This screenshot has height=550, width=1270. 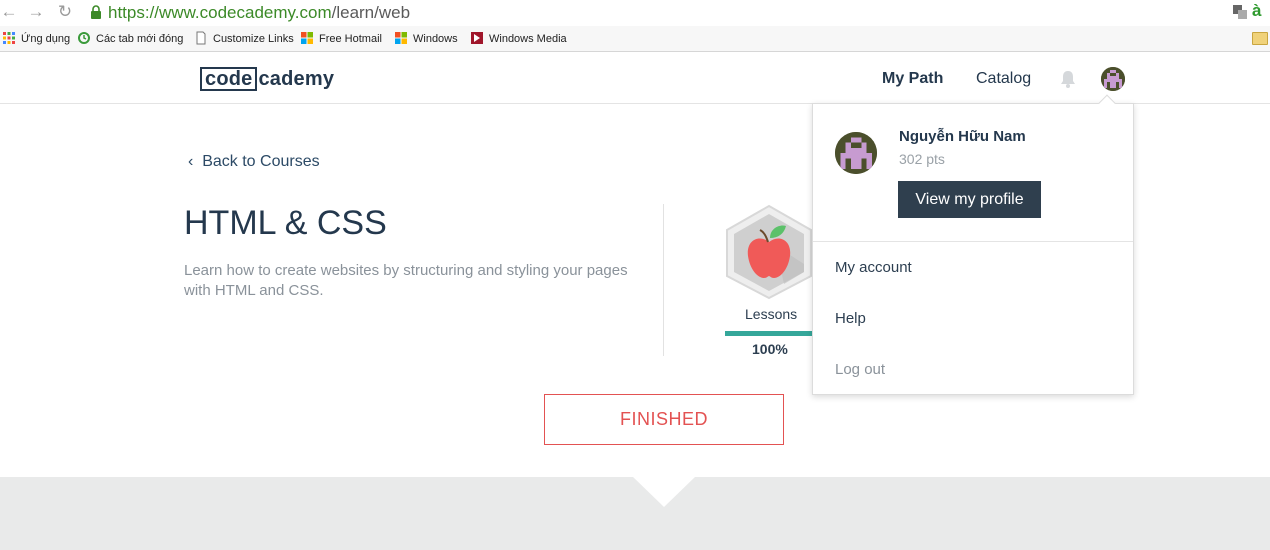 I want to click on address-bar: https://www.codecademy.com/learn/web, so click(x=656, y=12).